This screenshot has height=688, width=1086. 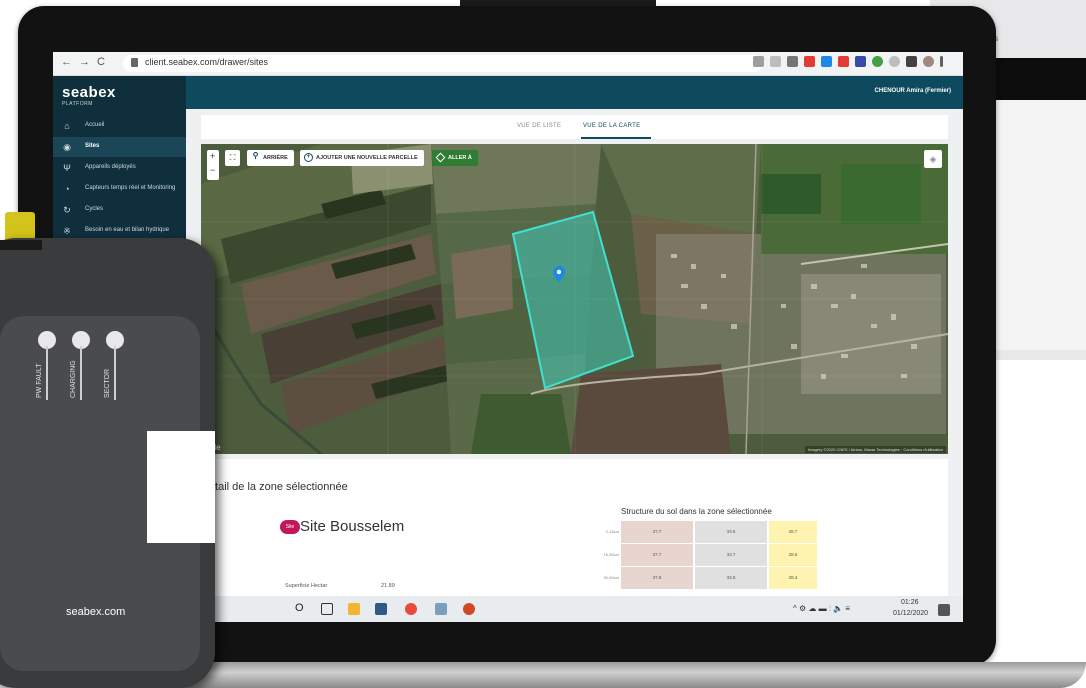 I want to click on gauge-icon: ◔, so click(x=67, y=189).